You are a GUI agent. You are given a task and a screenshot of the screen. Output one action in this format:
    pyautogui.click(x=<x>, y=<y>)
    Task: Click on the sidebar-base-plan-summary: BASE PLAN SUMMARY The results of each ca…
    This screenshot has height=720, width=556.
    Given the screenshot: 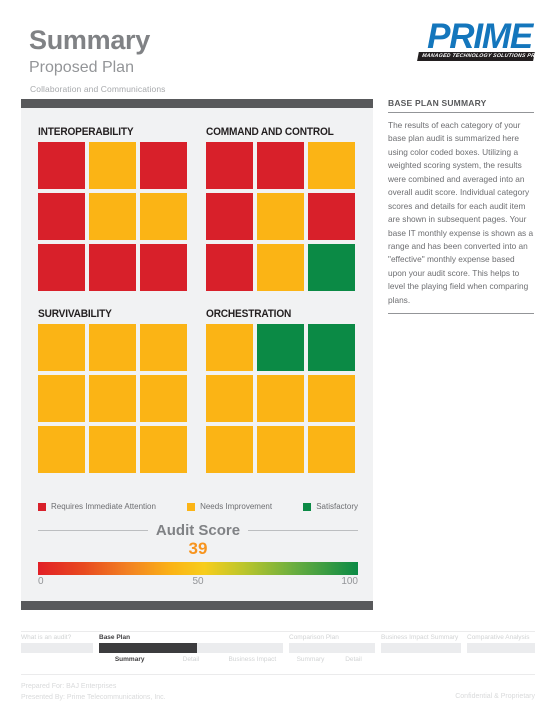 What is the action you would take?
    pyautogui.click(x=461, y=206)
    